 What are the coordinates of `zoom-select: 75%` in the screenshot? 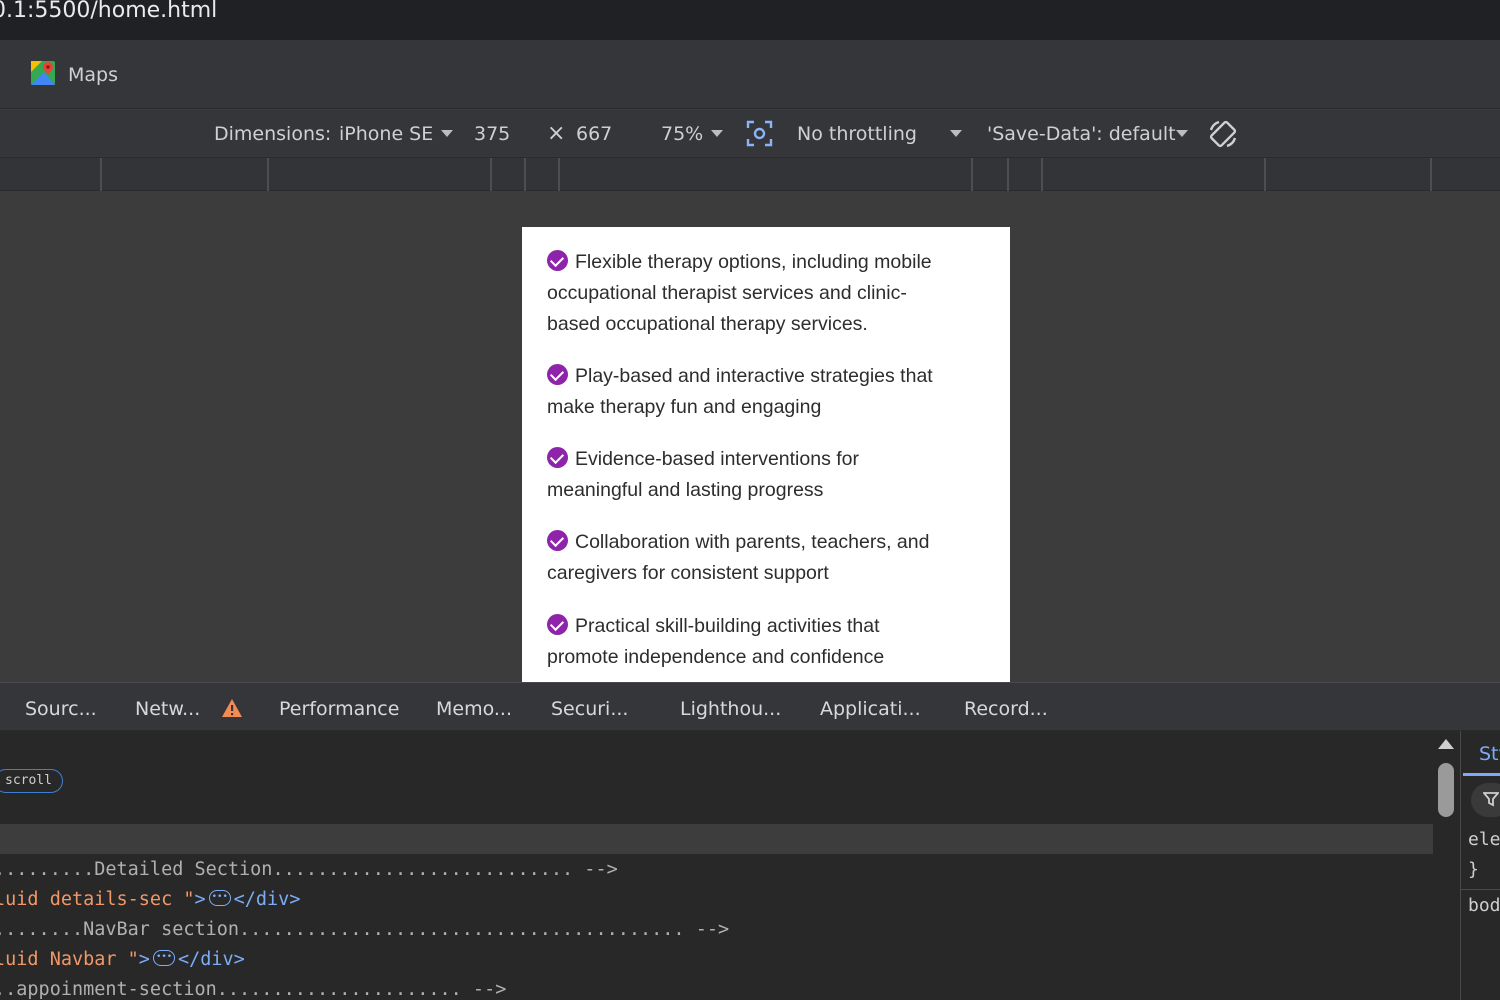 It's located at (682, 134).